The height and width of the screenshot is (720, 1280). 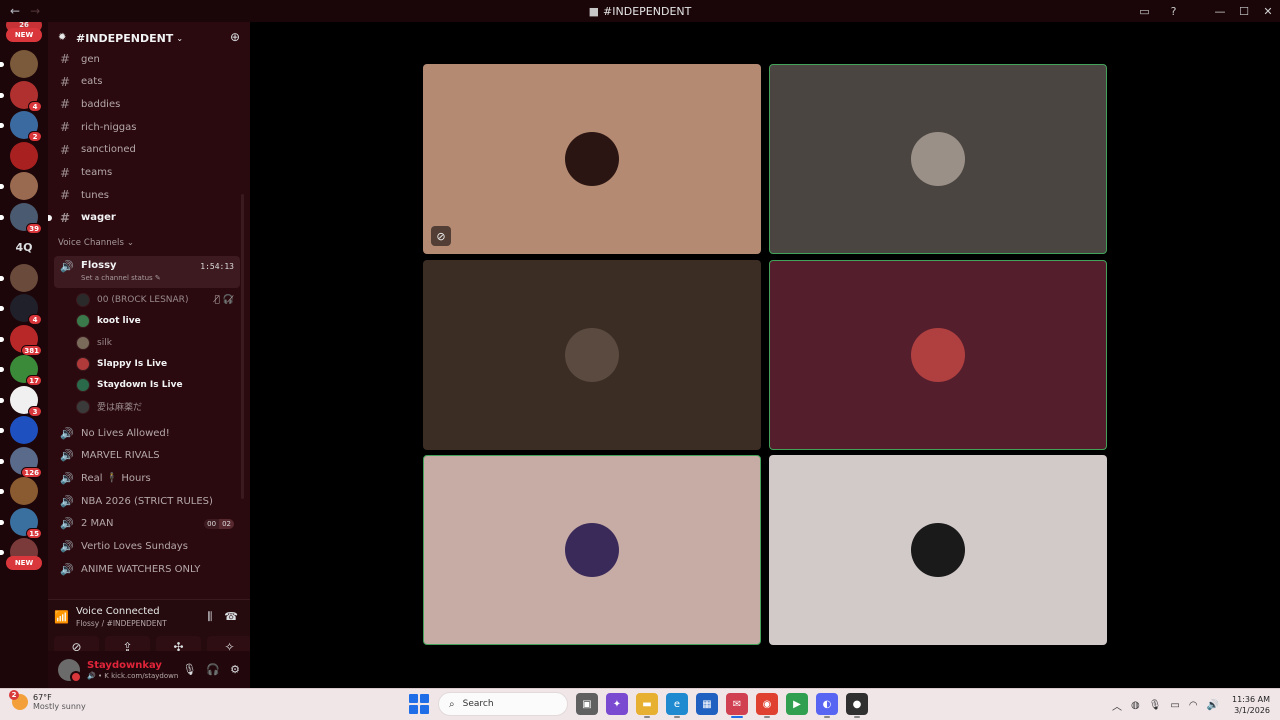 I want to click on voice-location: Flossy / #INDEPENDENT, so click(x=121, y=623).